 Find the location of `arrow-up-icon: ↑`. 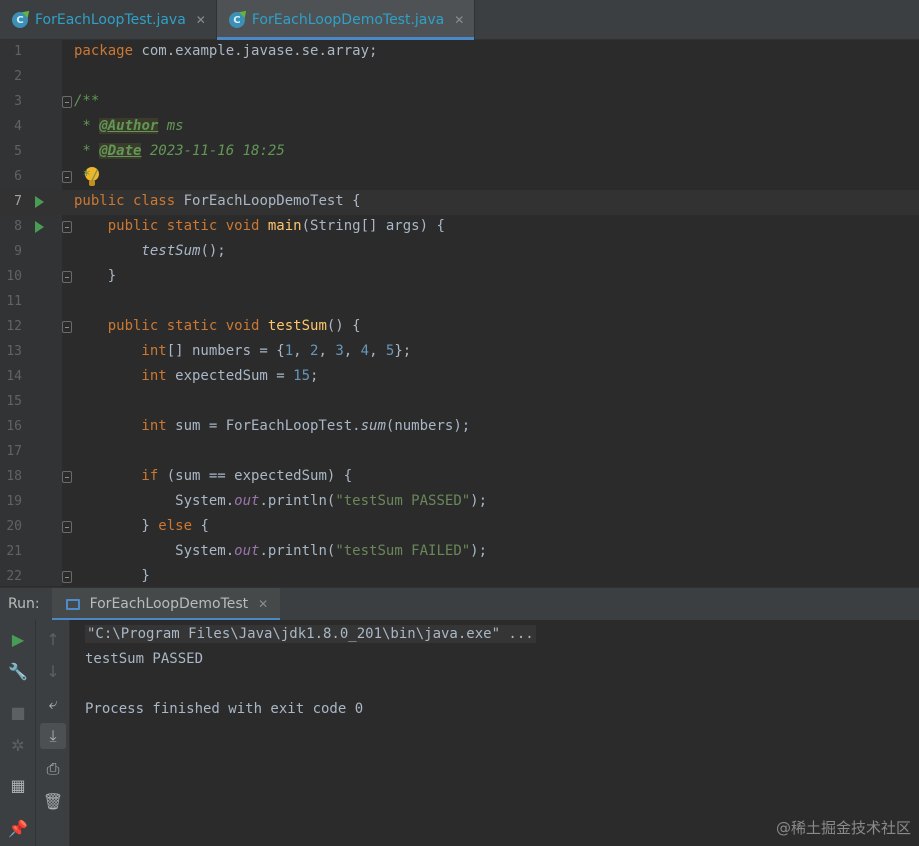

arrow-up-icon: ↑ is located at coordinates (53, 639).